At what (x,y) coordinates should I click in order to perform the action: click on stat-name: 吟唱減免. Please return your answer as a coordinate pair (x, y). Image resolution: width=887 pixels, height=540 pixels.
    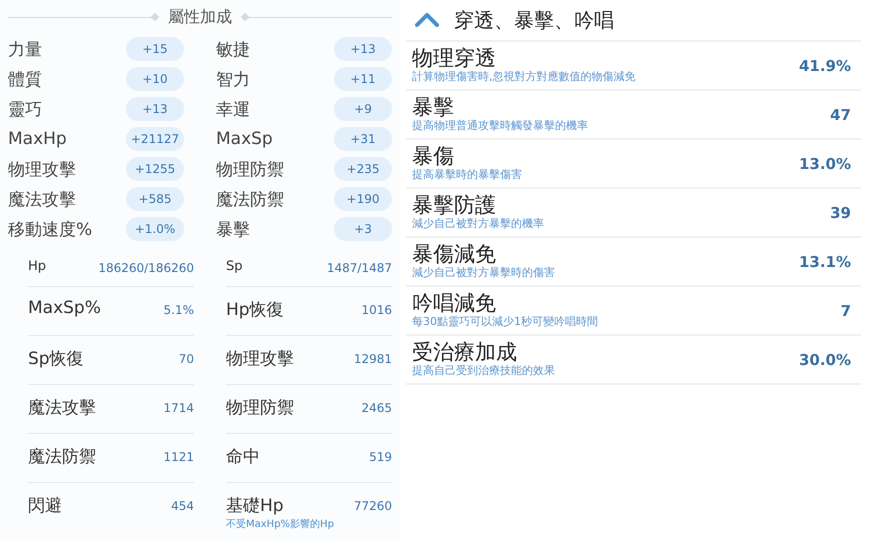
    Looking at the image, I should click on (454, 303).